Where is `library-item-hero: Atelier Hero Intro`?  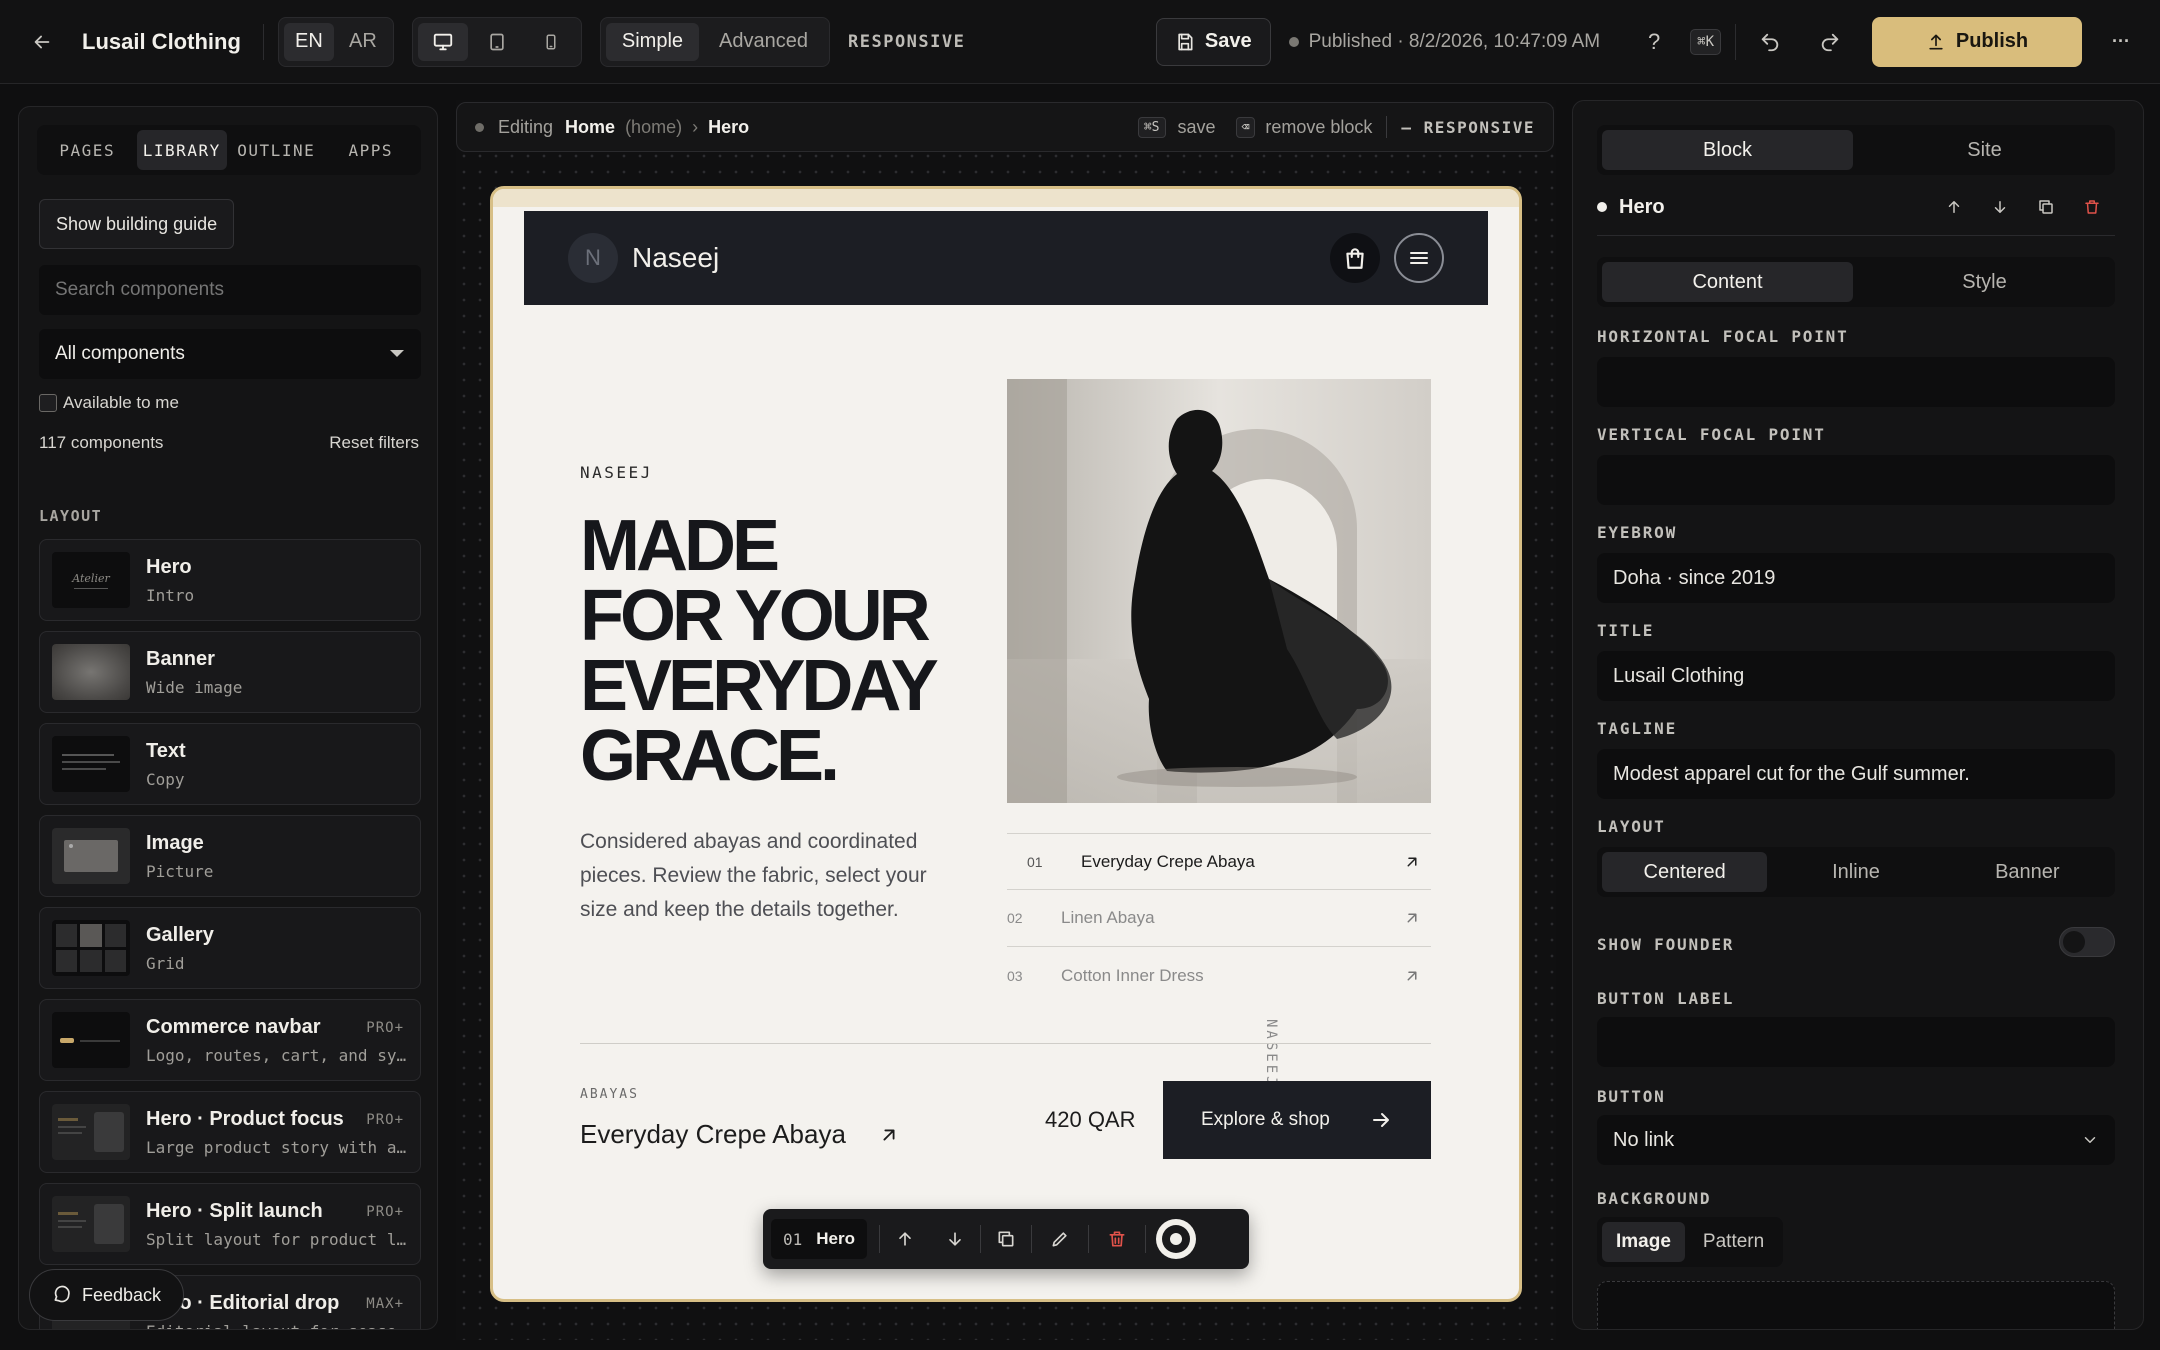
library-item-hero: Atelier Hero Intro is located at coordinates (230, 580).